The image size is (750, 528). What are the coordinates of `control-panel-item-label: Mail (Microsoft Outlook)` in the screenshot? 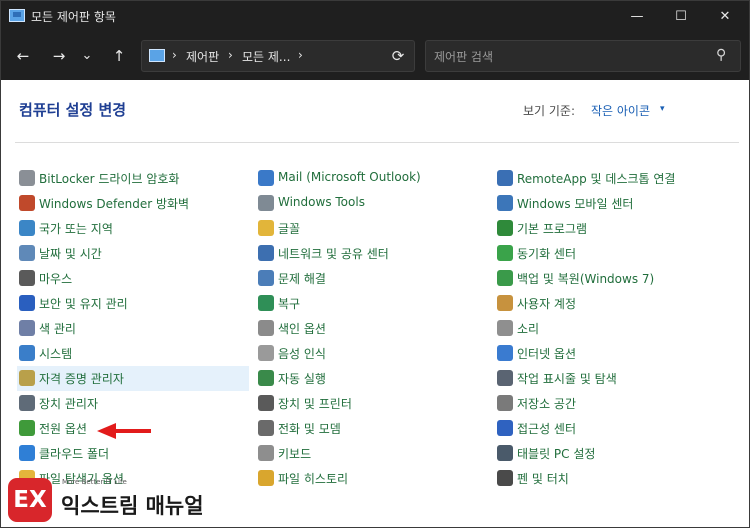 It's located at (349, 177).